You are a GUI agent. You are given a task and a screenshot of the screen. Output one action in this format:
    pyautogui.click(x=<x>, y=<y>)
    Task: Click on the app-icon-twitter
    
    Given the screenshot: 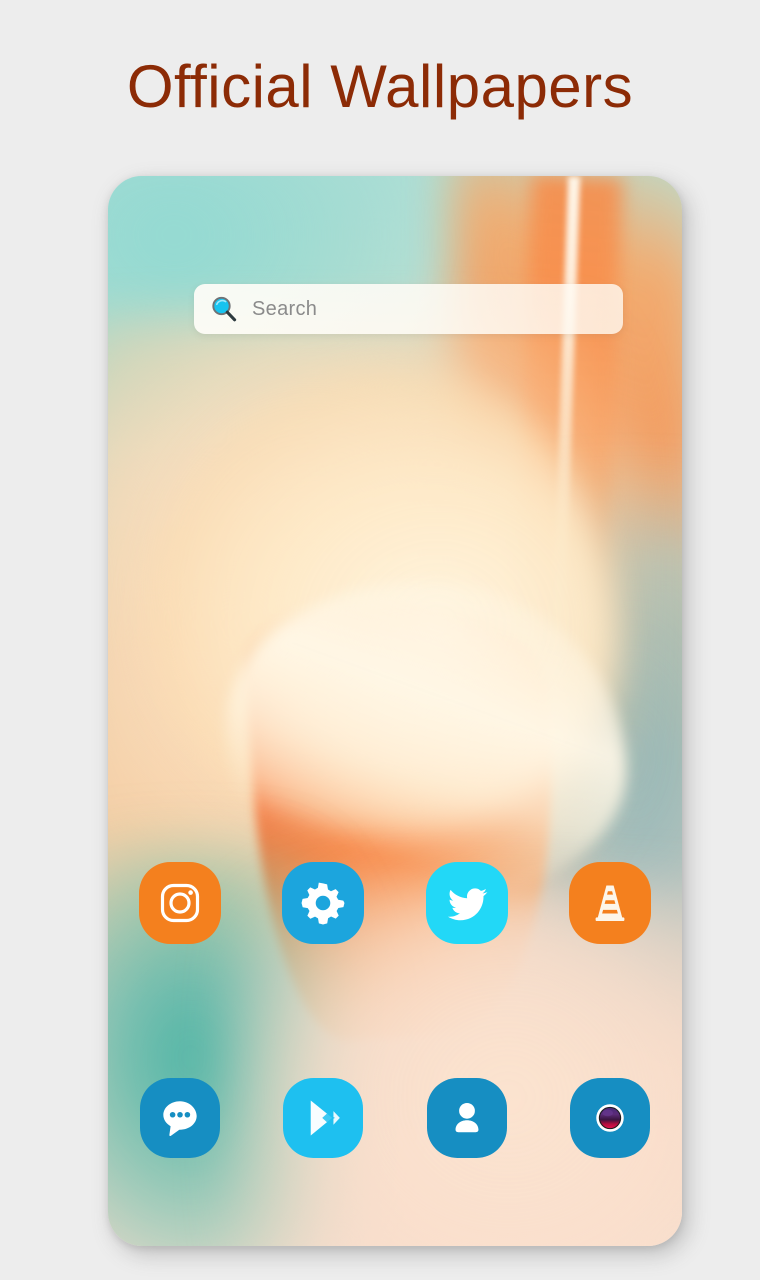 What is the action you would take?
    pyautogui.click(x=466, y=903)
    